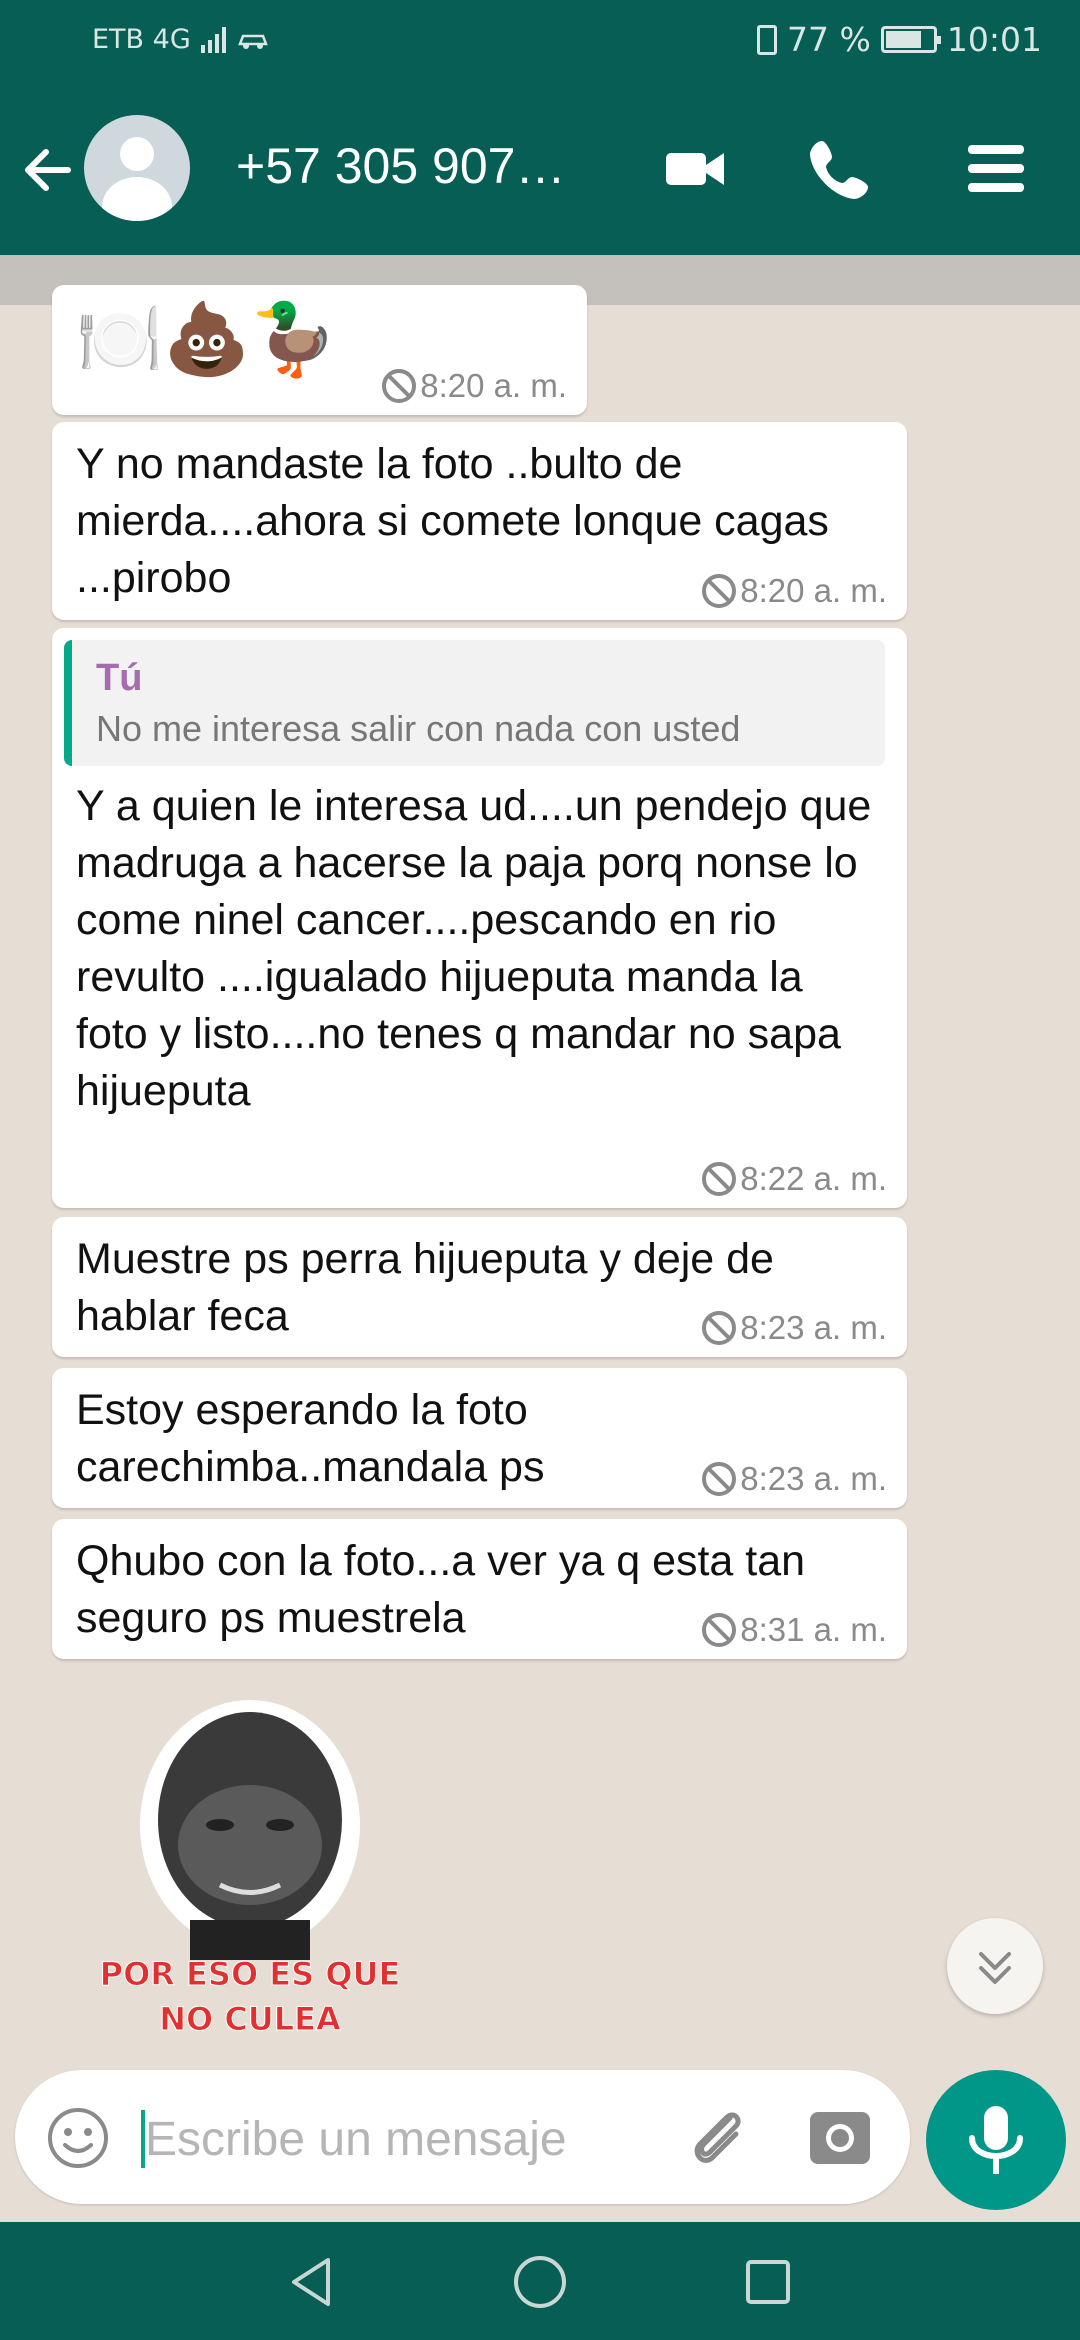 The height and width of the screenshot is (2340, 1080). Describe the element at coordinates (840, 2137) in the screenshot. I see `camera-icon` at that location.